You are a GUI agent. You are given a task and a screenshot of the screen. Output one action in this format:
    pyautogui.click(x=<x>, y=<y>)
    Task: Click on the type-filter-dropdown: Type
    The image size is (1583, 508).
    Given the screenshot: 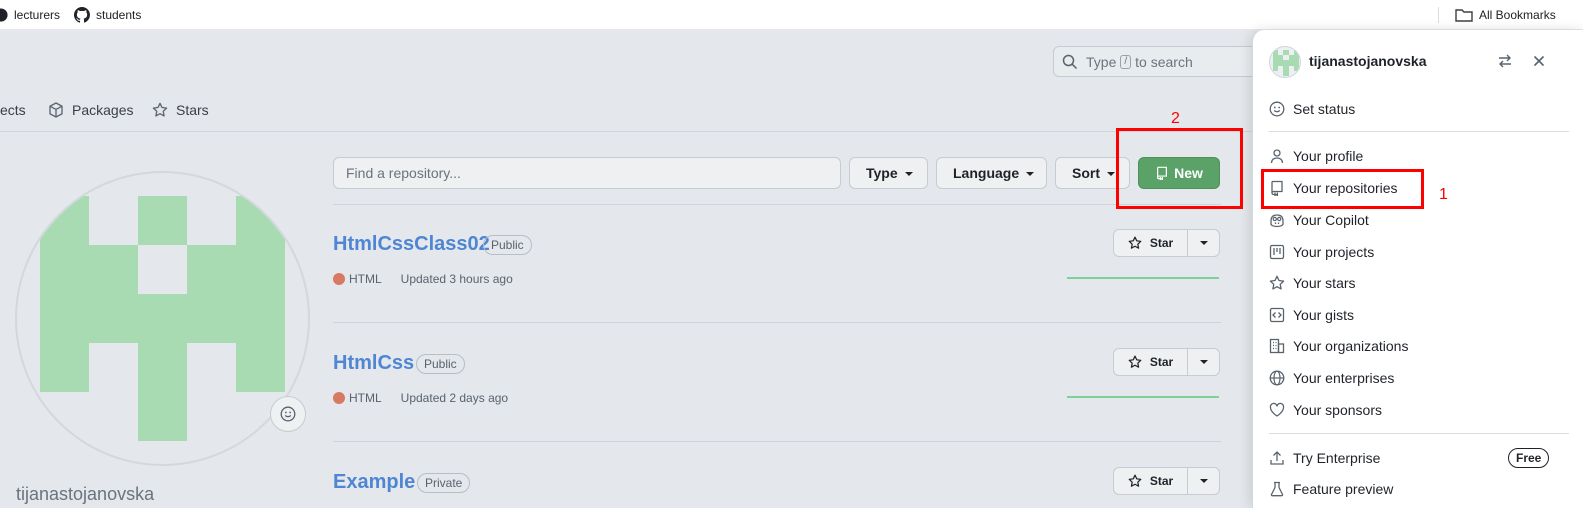 What is the action you would take?
    pyautogui.click(x=888, y=173)
    